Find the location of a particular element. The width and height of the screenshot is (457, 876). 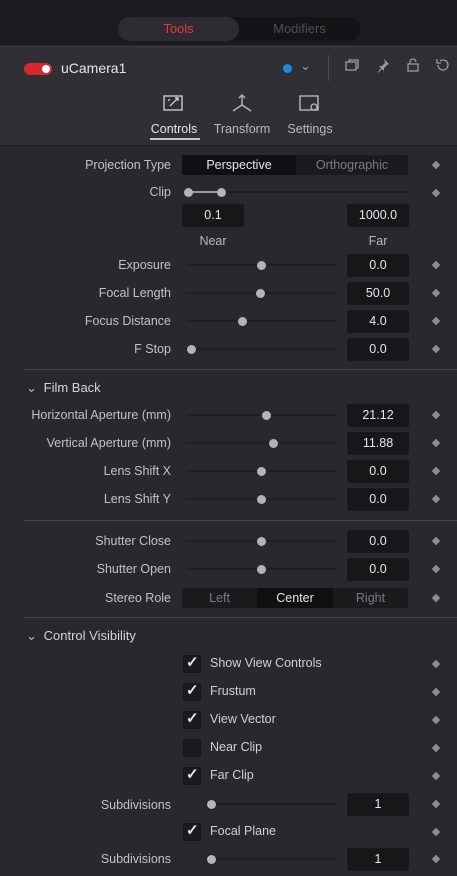

tools-tab: Tools is located at coordinates (178, 29).